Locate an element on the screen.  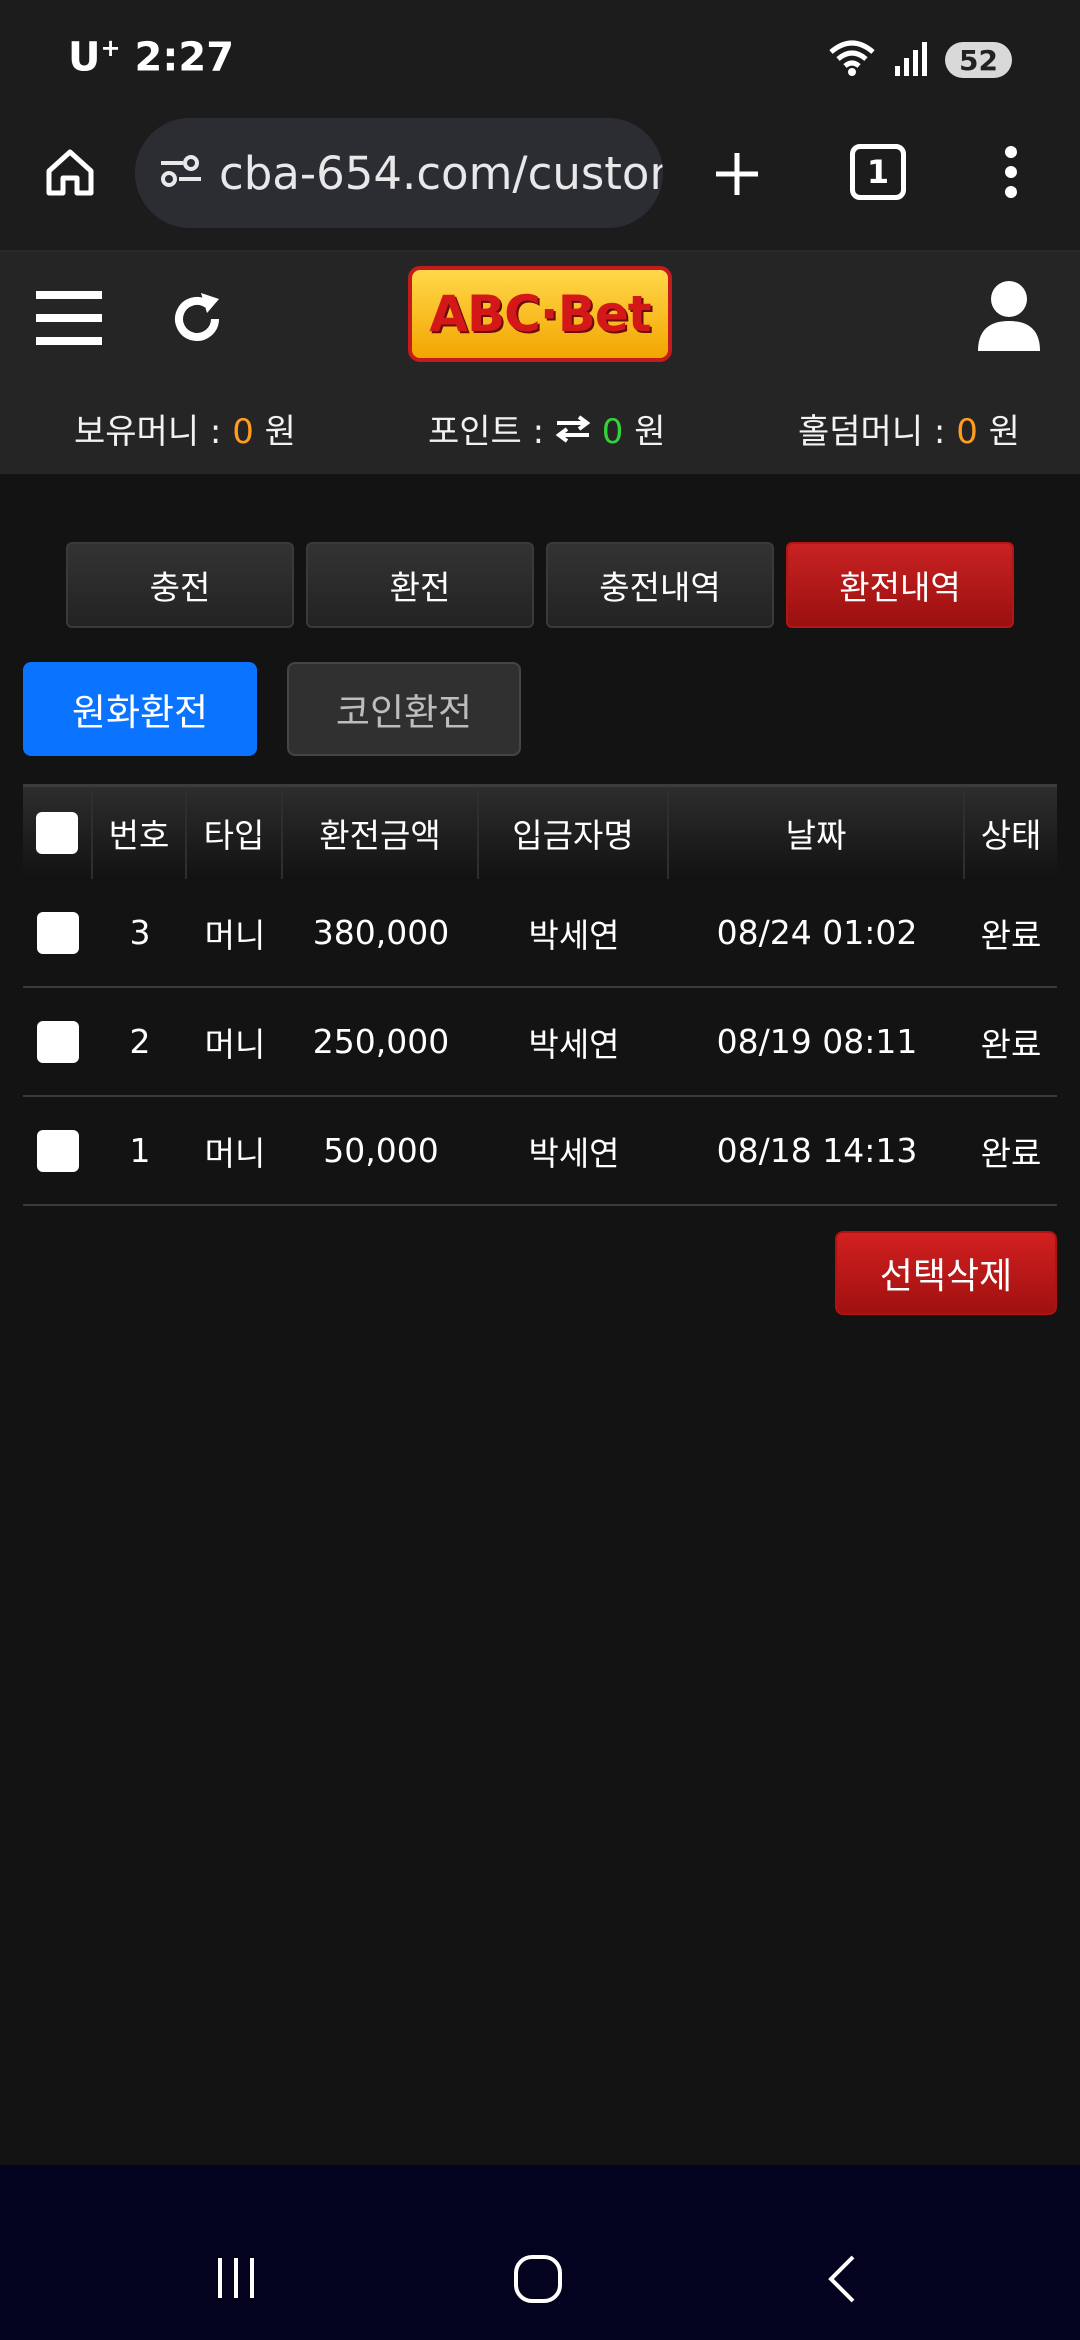
refresh-icon is located at coordinates (197, 319).